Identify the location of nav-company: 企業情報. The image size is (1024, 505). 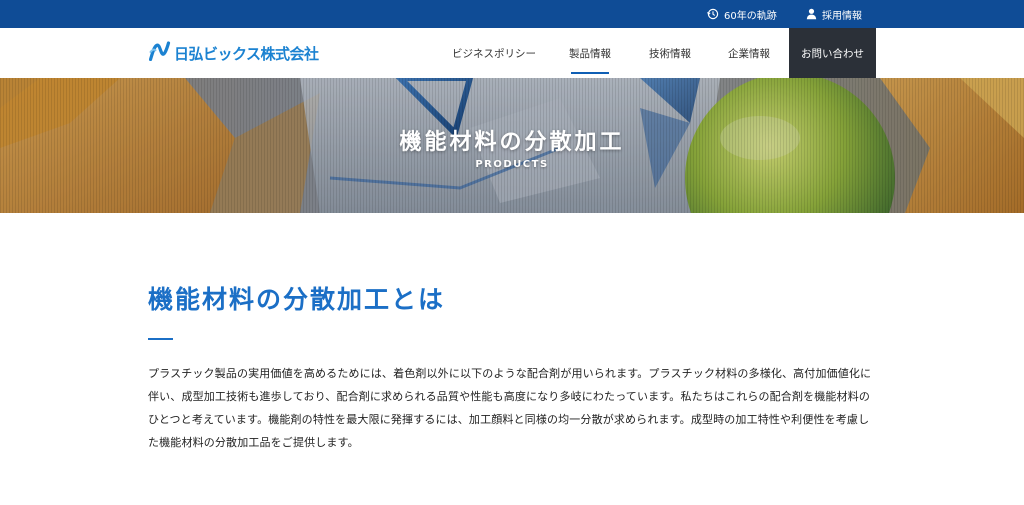
(749, 53).